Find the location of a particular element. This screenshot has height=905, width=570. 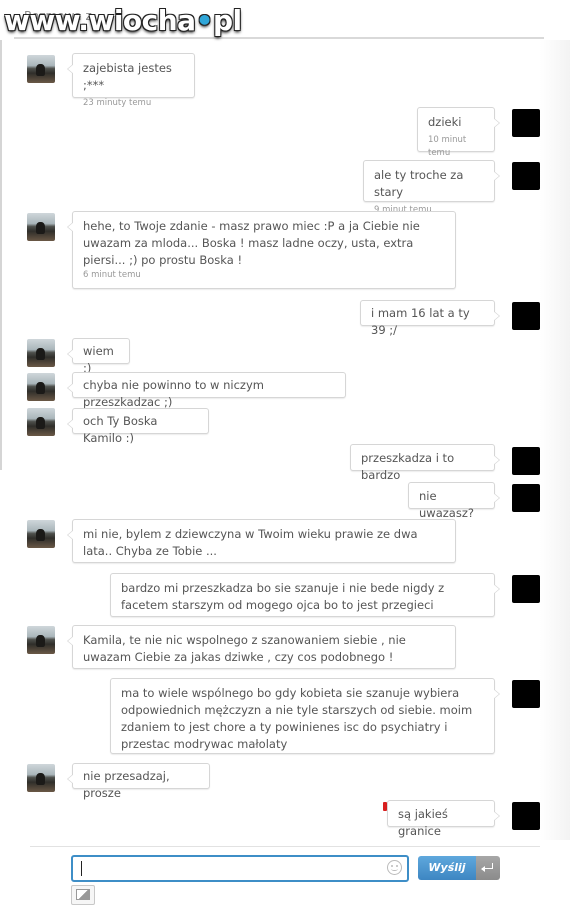

message-text: och Ty Boska Kamilo :) is located at coordinates (120, 429).